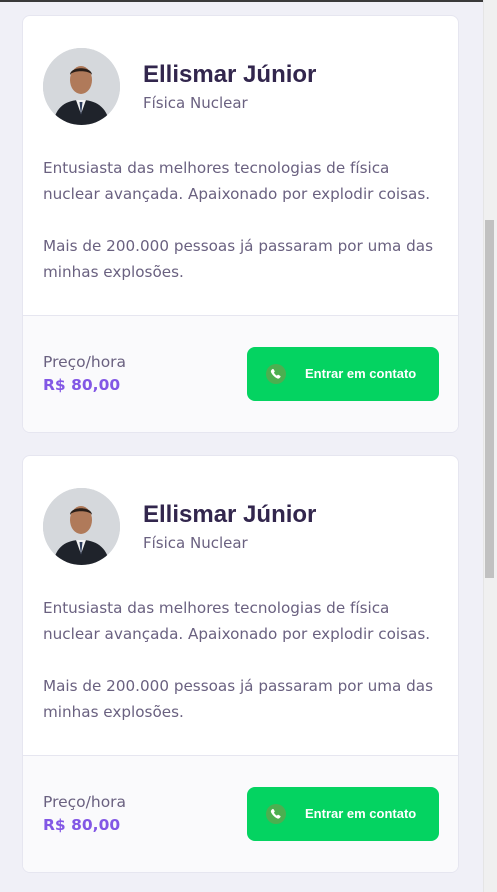 The image size is (497, 892). I want to click on scrollbar-thumb, so click(489, 399).